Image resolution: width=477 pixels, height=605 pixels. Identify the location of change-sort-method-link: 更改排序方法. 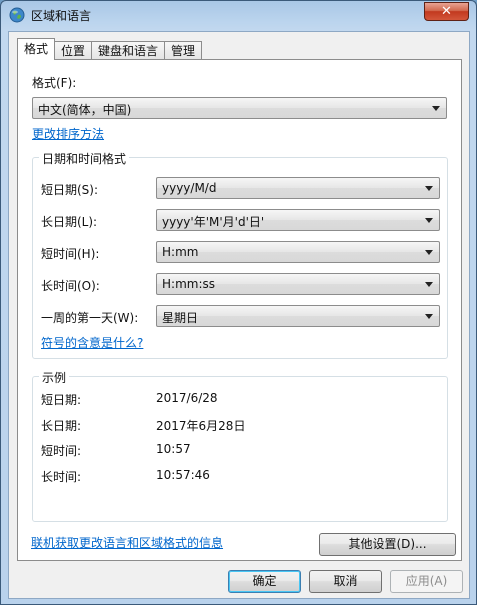
(68, 133).